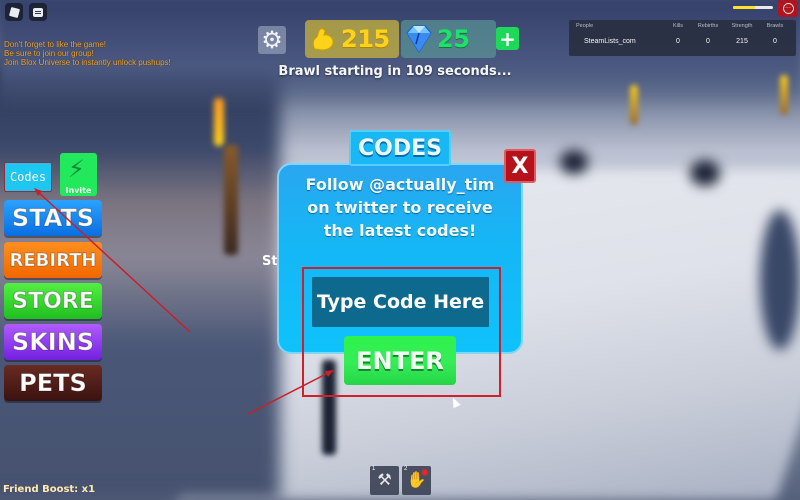 Image resolution: width=800 pixels, height=500 pixels. I want to click on rebirth-button-label: REBIRTH, so click(53, 260).